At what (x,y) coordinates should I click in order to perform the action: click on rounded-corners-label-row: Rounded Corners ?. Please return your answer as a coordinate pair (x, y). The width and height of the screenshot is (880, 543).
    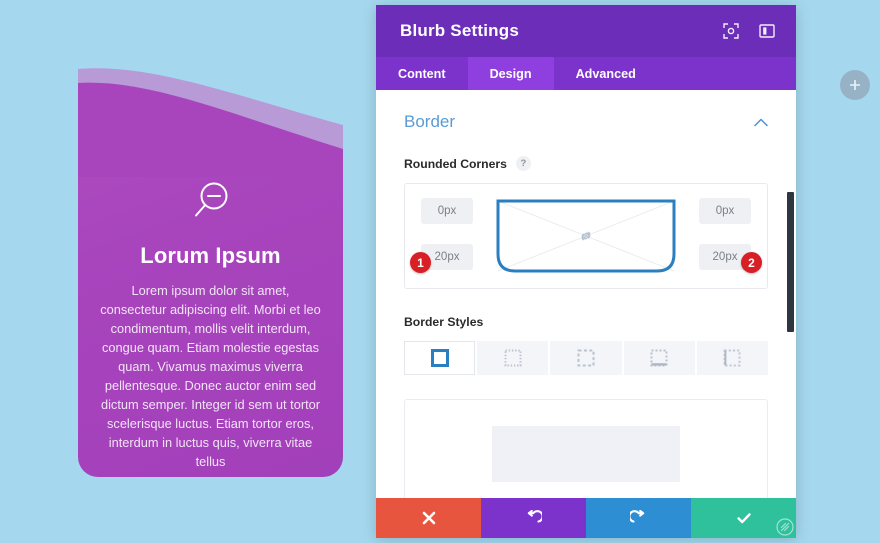
    Looking at the image, I should click on (586, 163).